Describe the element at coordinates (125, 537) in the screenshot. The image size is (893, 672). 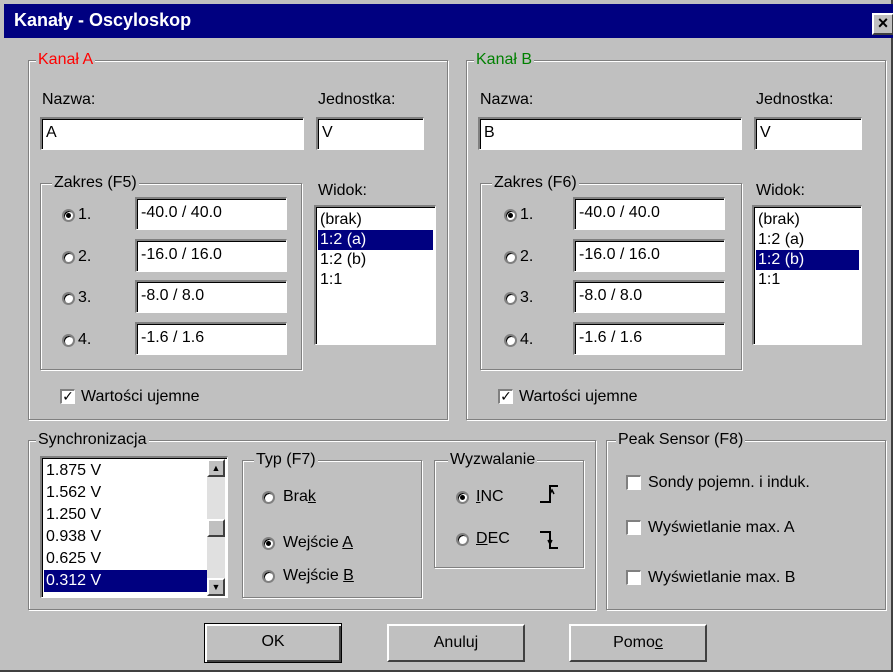
I see `sync-level-item: 0.938 V` at that location.